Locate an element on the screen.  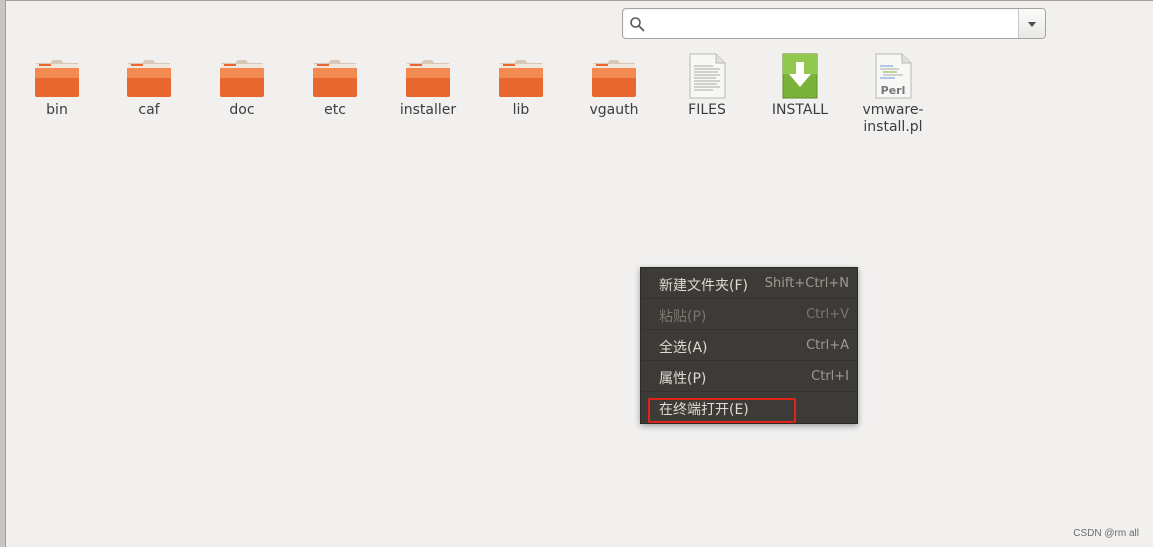
file-item-vmware-install-pl: Perl vmware- install.pl is located at coordinates (893, 94).